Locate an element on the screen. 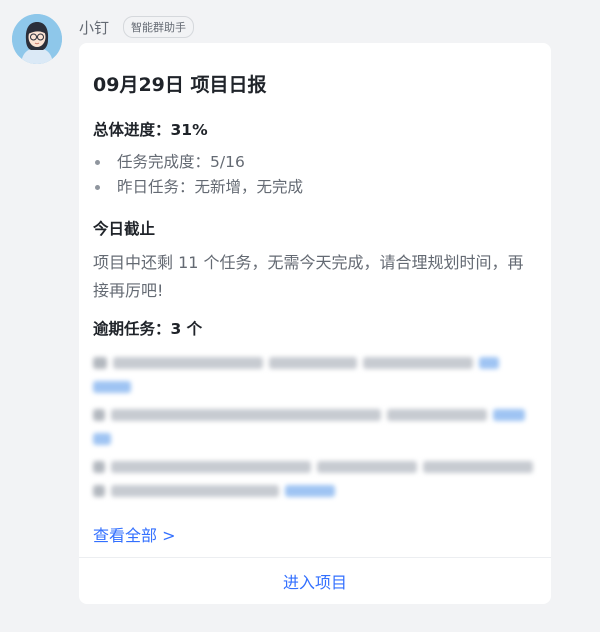 This screenshot has height=632, width=600. list-item: 昨日任务：无新增，无完成 is located at coordinates (198, 187).